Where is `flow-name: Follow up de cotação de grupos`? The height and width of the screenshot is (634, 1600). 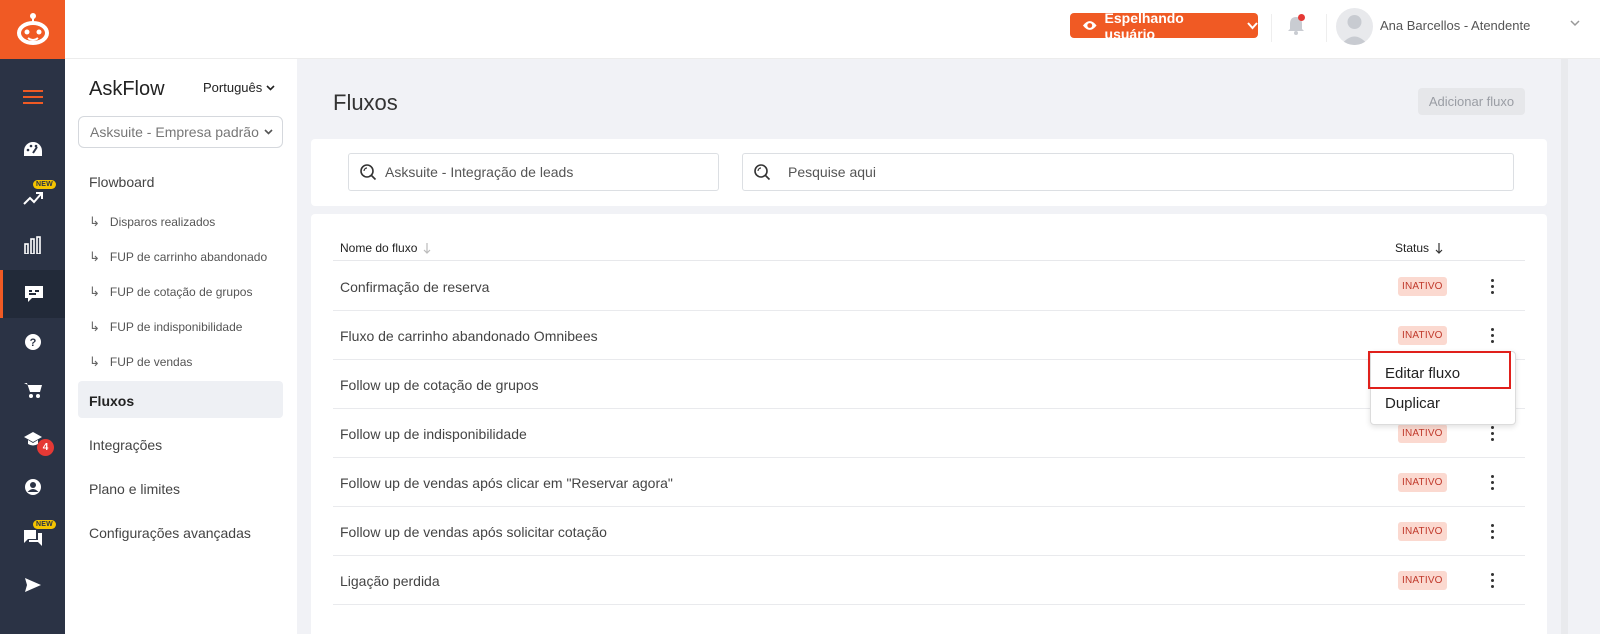
flow-name: Follow up de cotação de grupos is located at coordinates (439, 385).